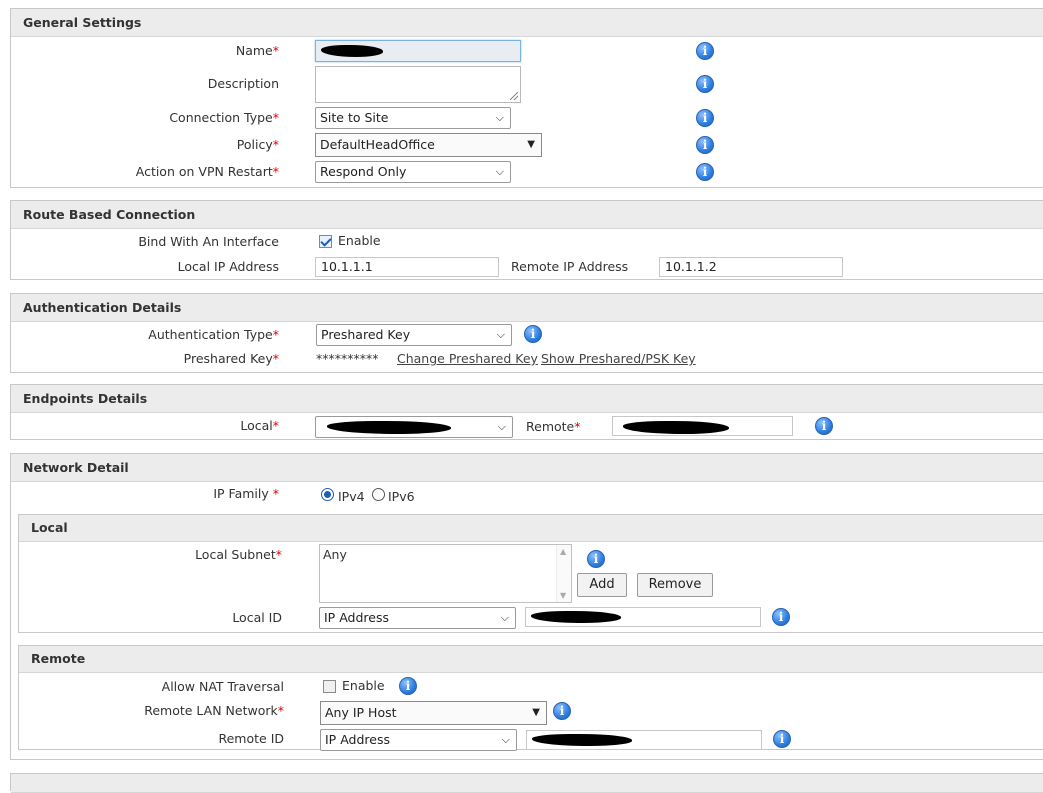  I want to click on nat-traversal-label: Allow NAT Traversal, so click(222, 686).